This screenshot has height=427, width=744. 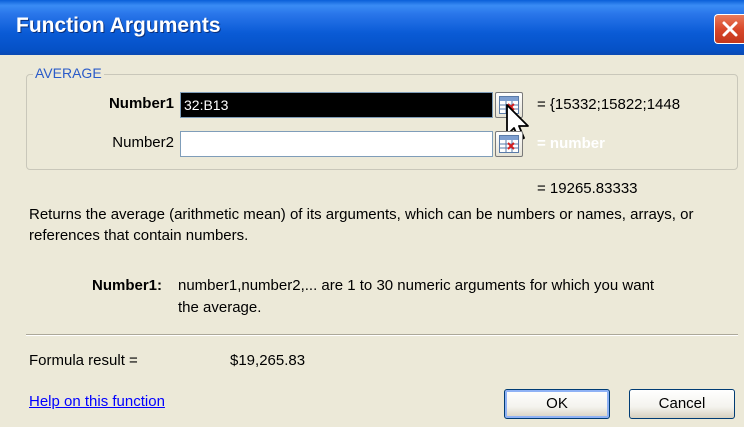 What do you see at coordinates (220, 307) in the screenshot?
I see `arg-help-text-continued: the average.` at bounding box center [220, 307].